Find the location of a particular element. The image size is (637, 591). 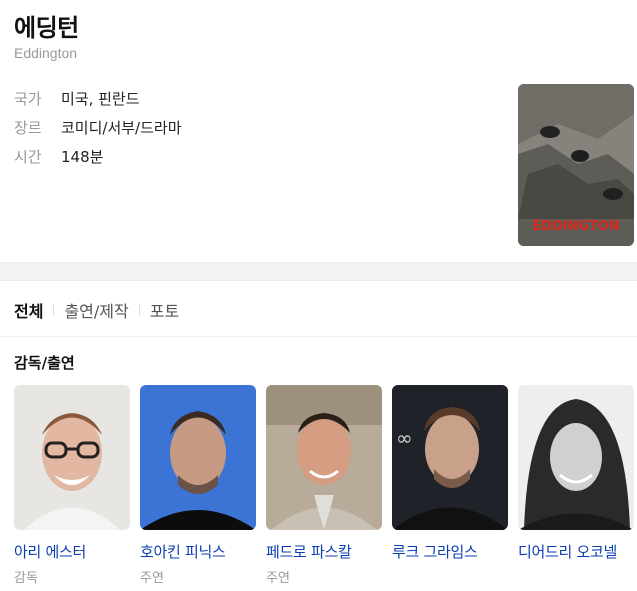

cast-name: 아리 에스터 is located at coordinates (72, 551).